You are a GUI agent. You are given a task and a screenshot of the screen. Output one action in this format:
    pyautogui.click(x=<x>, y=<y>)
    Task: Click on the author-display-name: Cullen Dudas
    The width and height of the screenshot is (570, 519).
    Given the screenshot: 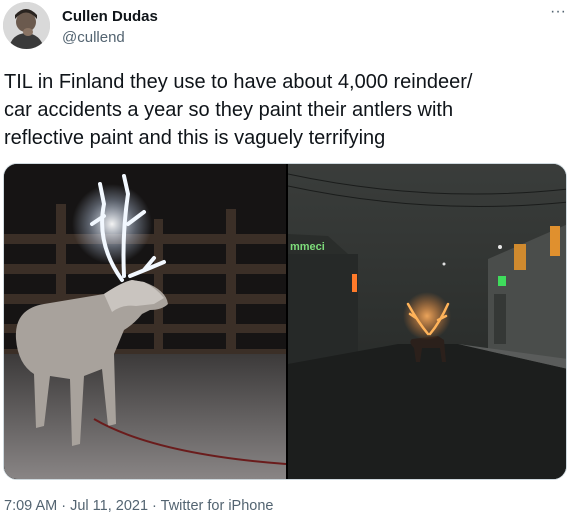 What is the action you would take?
    pyautogui.click(x=110, y=16)
    